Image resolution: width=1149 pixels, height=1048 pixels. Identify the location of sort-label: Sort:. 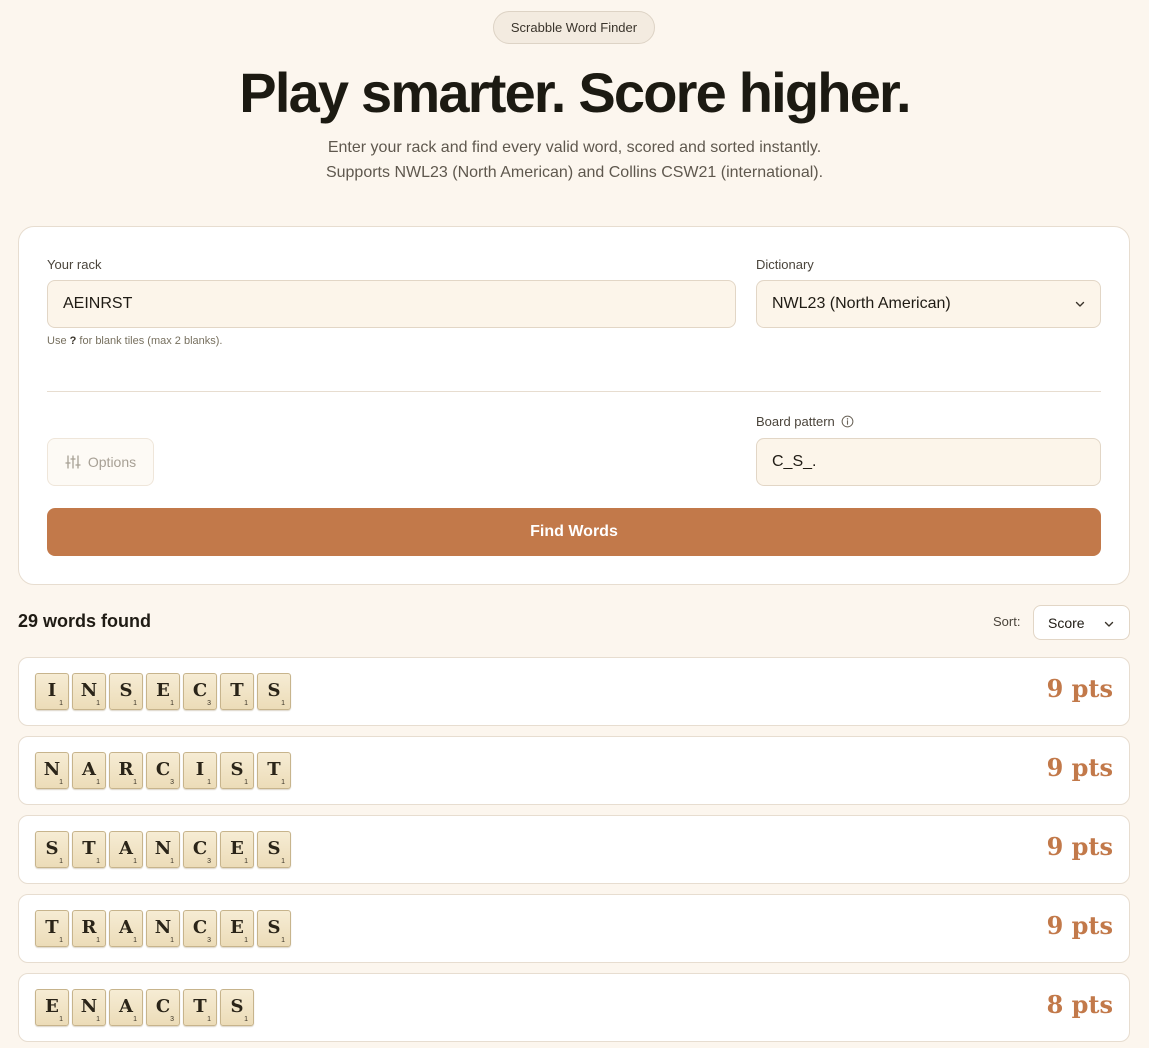
(1007, 621).